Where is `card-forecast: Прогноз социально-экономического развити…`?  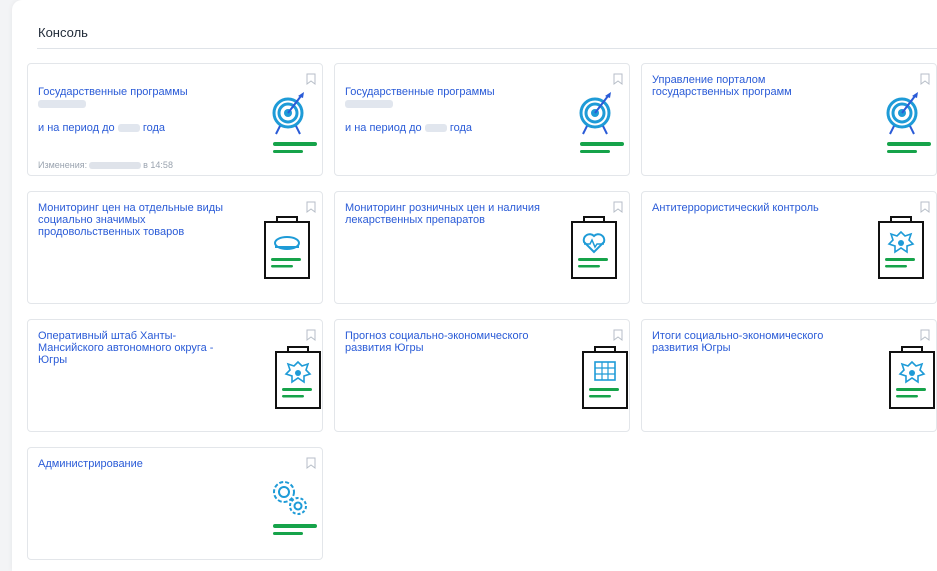
card-forecast: Прогноз социально-экономического развити… is located at coordinates (482, 375).